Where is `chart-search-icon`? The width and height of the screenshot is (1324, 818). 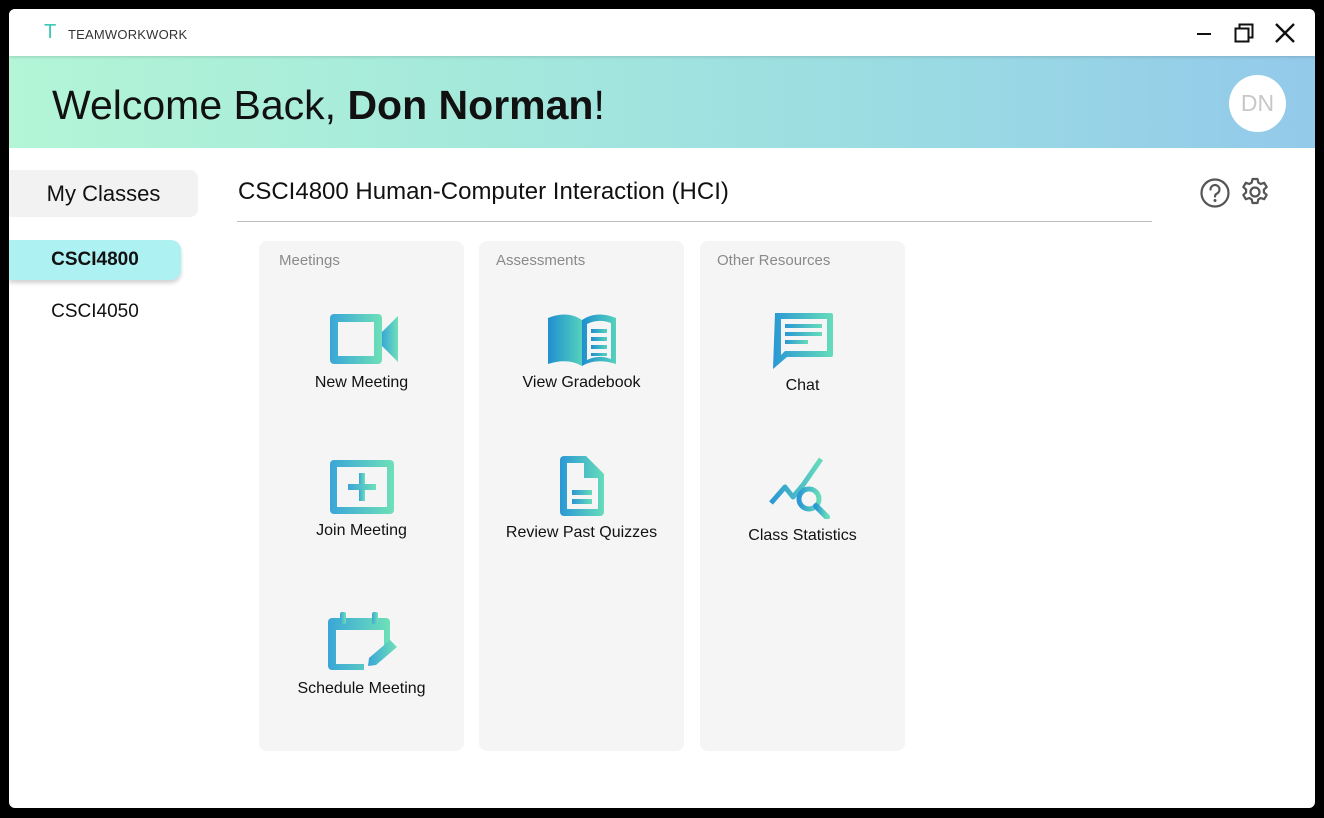 chart-search-icon is located at coordinates (799, 488).